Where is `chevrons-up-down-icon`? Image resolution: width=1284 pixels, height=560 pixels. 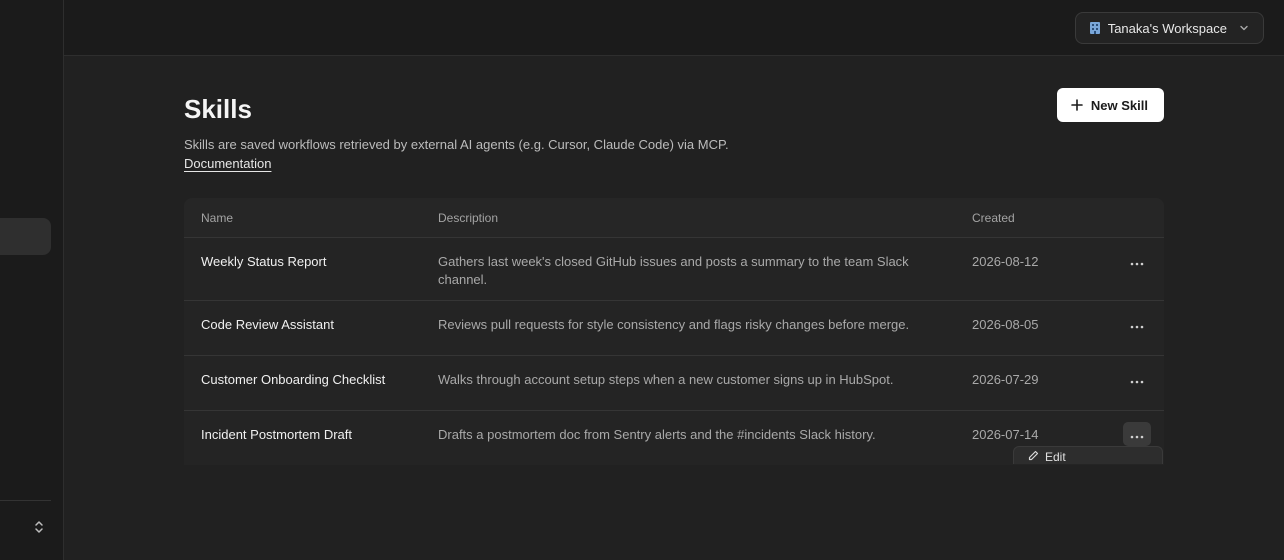
chevrons-up-down-icon is located at coordinates (39, 529).